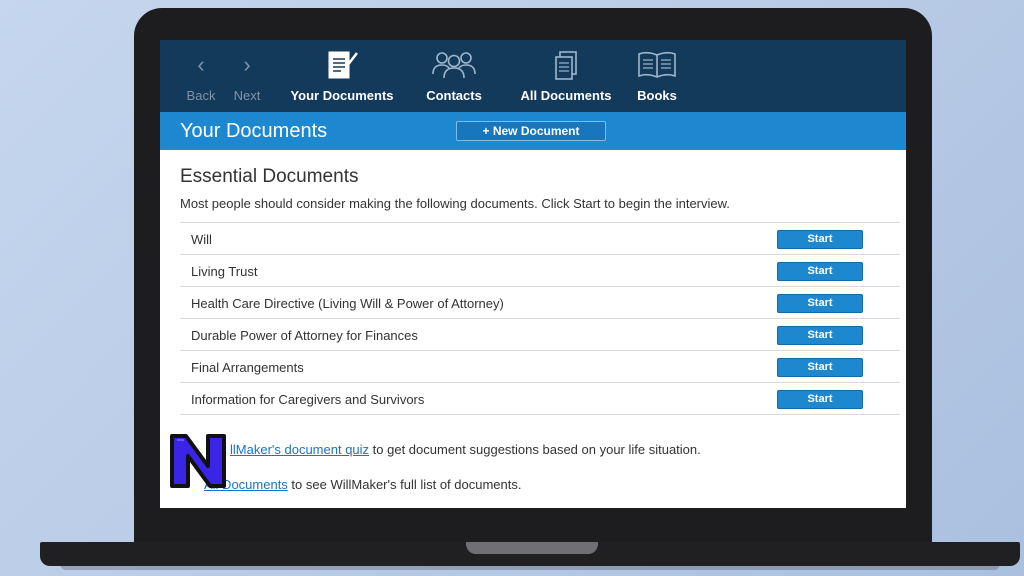 This screenshot has height=576, width=1024. I want to click on nav-all-documents-label: All Documents, so click(566, 95).